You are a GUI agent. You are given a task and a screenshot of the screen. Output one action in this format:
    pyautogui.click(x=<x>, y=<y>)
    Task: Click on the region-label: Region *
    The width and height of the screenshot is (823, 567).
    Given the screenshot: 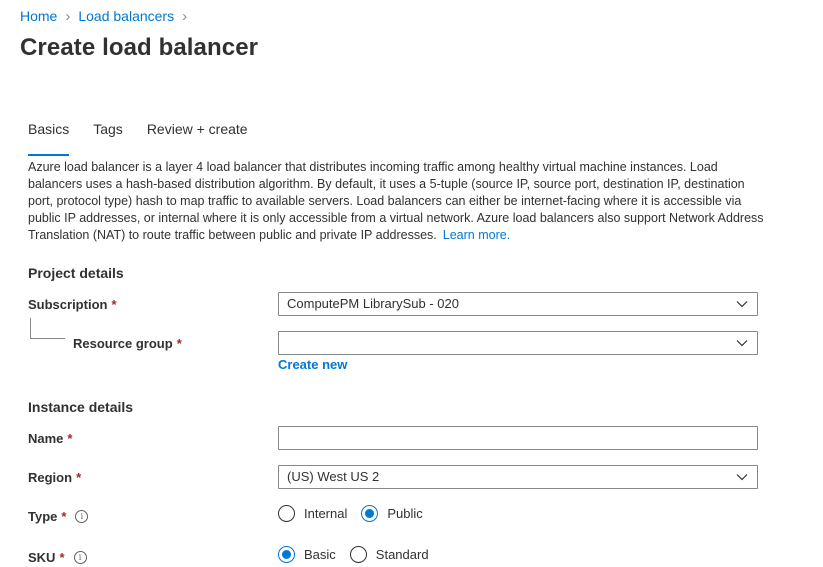 What is the action you would take?
    pyautogui.click(x=54, y=477)
    